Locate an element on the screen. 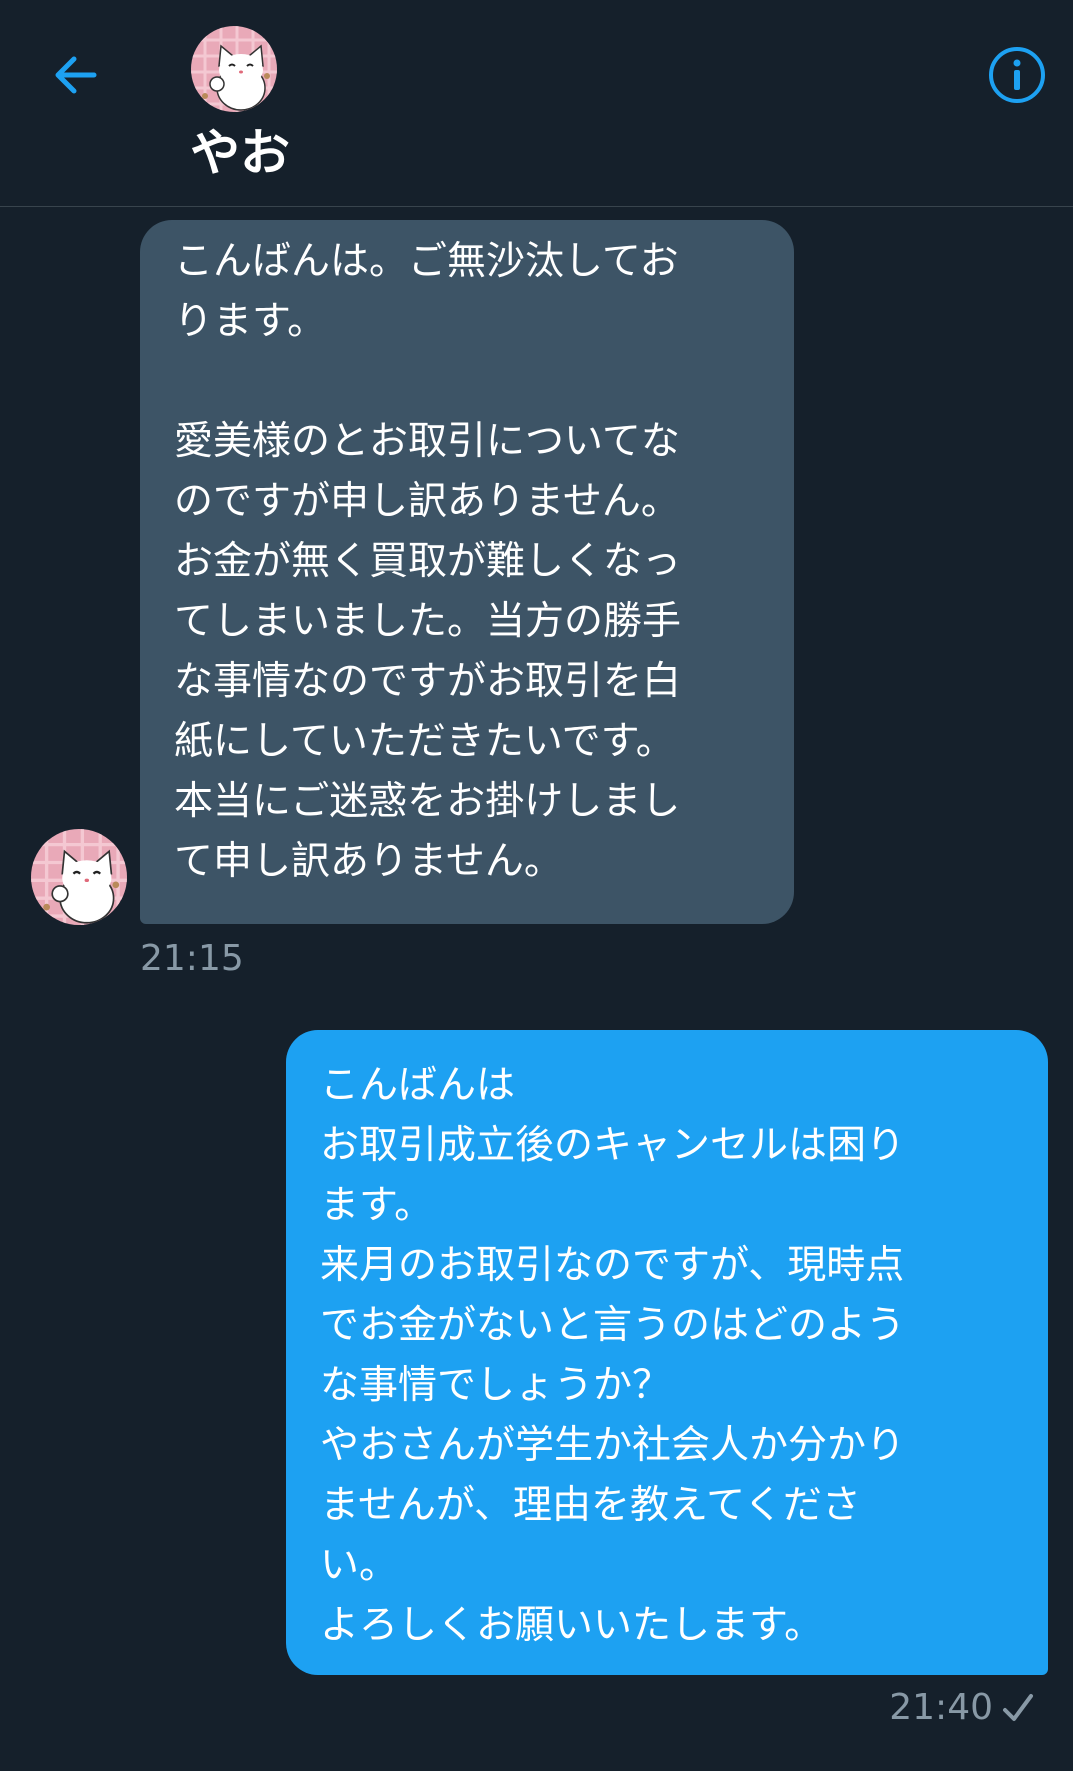 The height and width of the screenshot is (1771, 1073). conversation-header: やお is located at coordinates (536, 103).